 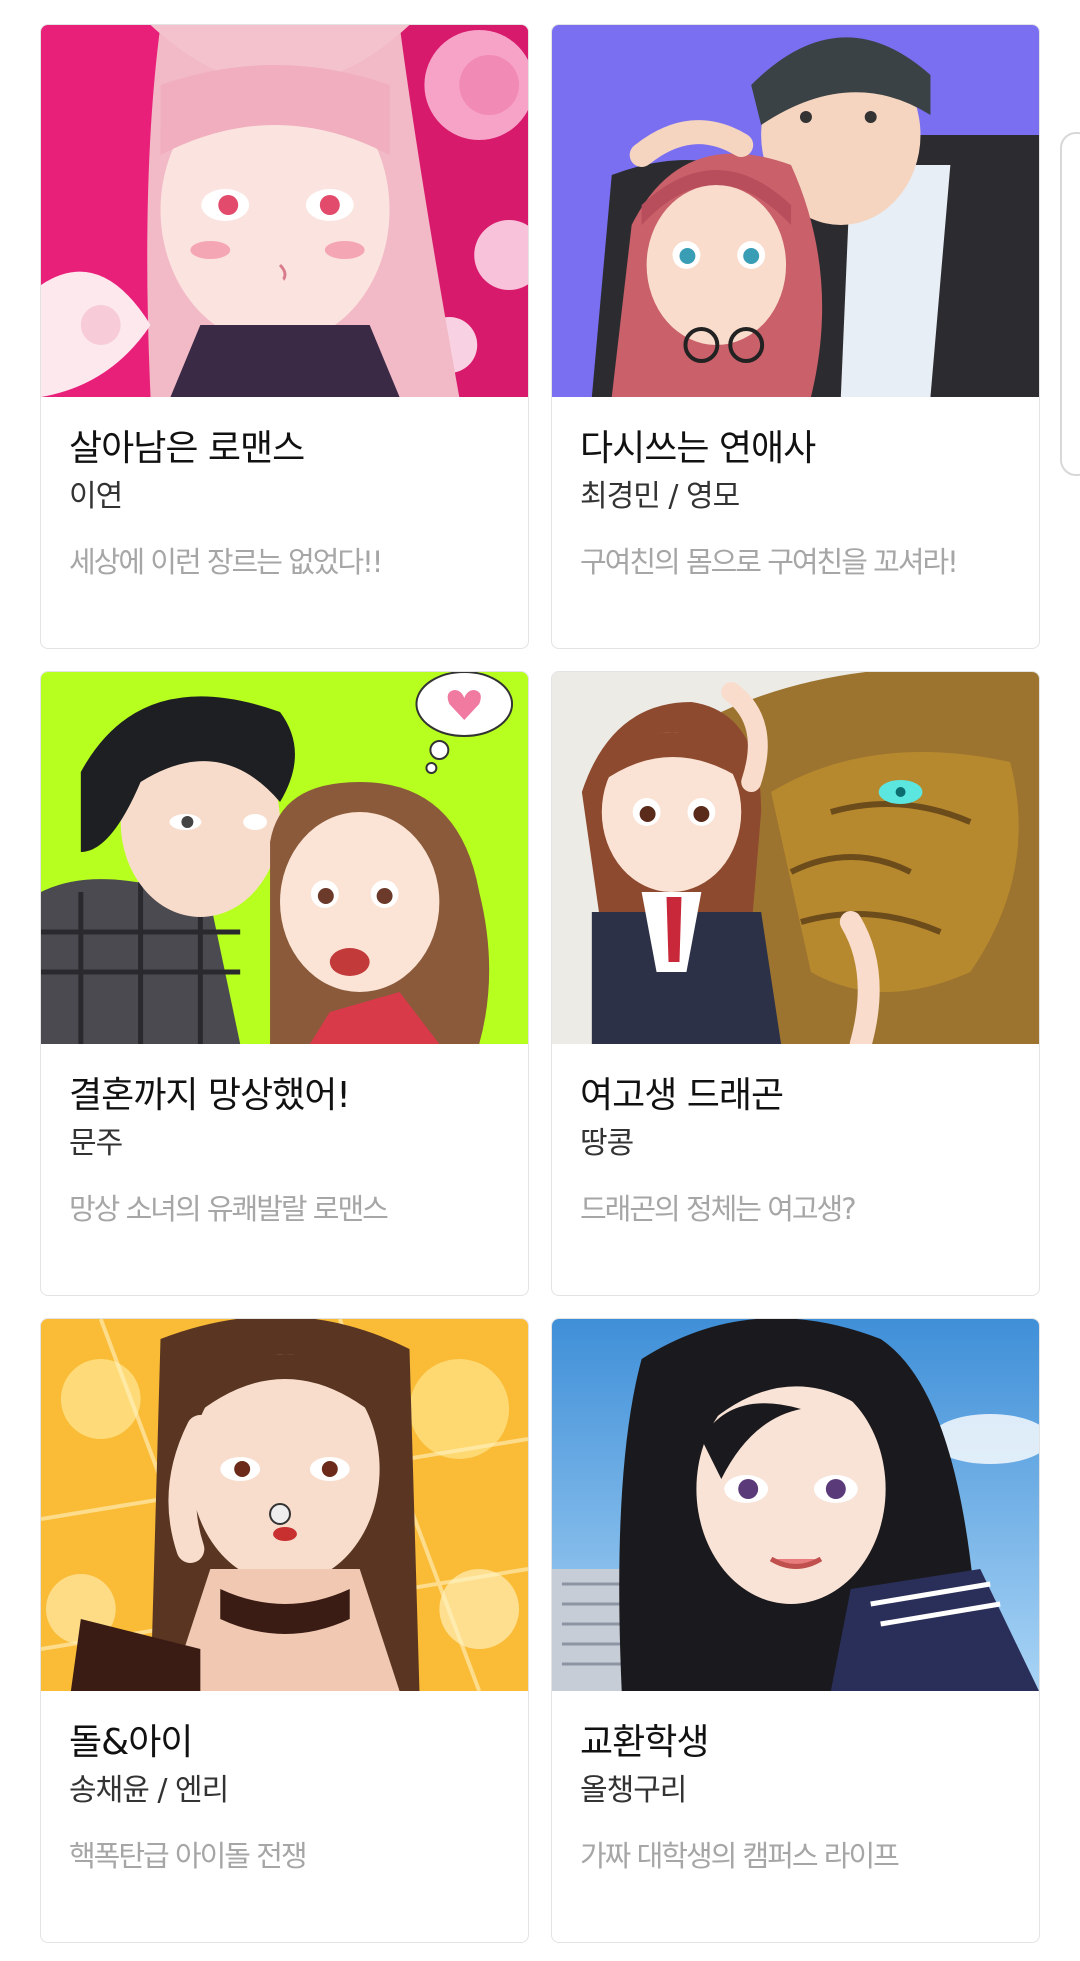 What do you see at coordinates (131, 1742) in the screenshot?
I see `card-title: 돌&아이` at bounding box center [131, 1742].